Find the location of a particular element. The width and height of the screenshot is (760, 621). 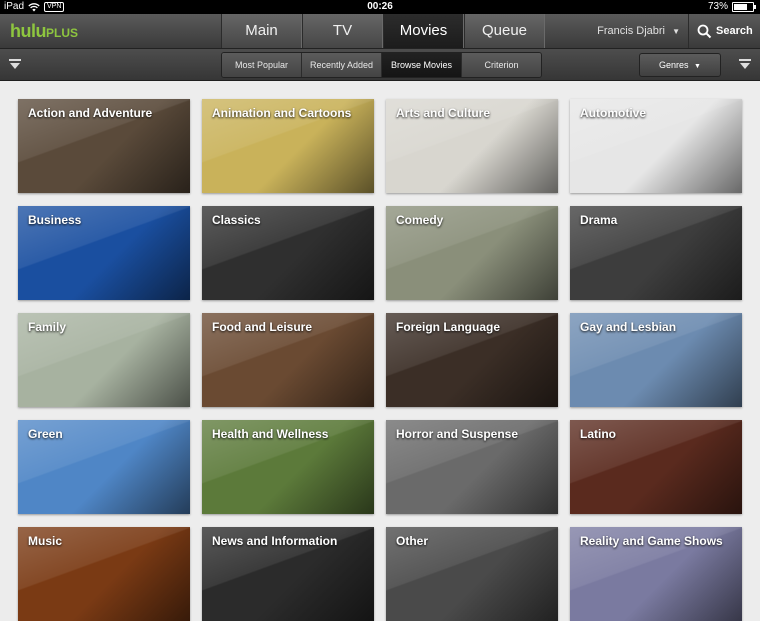

tab-movies: Movies is located at coordinates (423, 31).